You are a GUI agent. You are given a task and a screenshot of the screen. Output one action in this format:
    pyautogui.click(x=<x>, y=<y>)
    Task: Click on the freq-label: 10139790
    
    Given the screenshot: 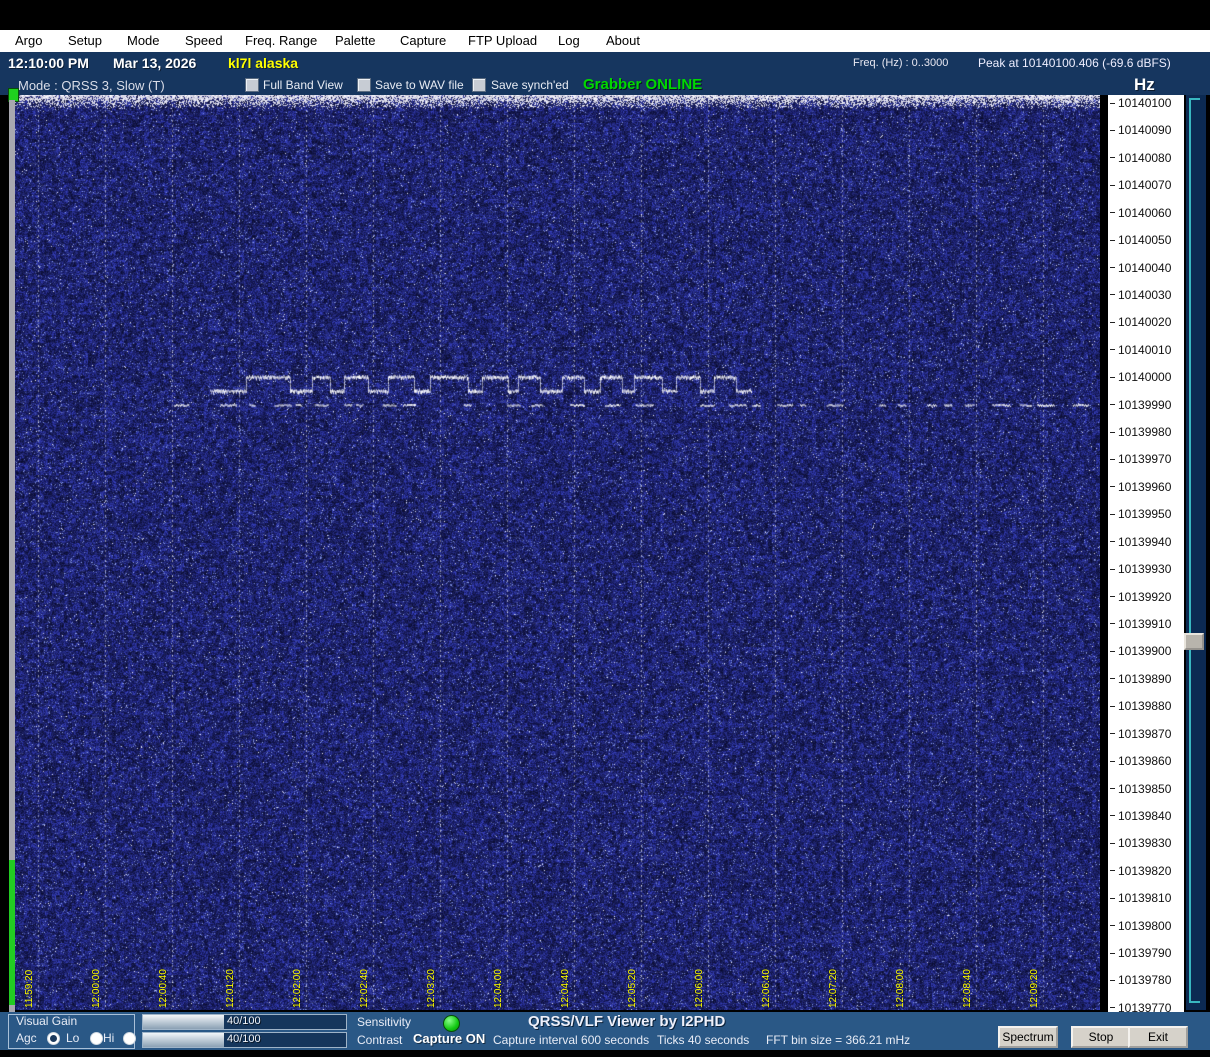 What is the action you would take?
    pyautogui.click(x=1145, y=953)
    